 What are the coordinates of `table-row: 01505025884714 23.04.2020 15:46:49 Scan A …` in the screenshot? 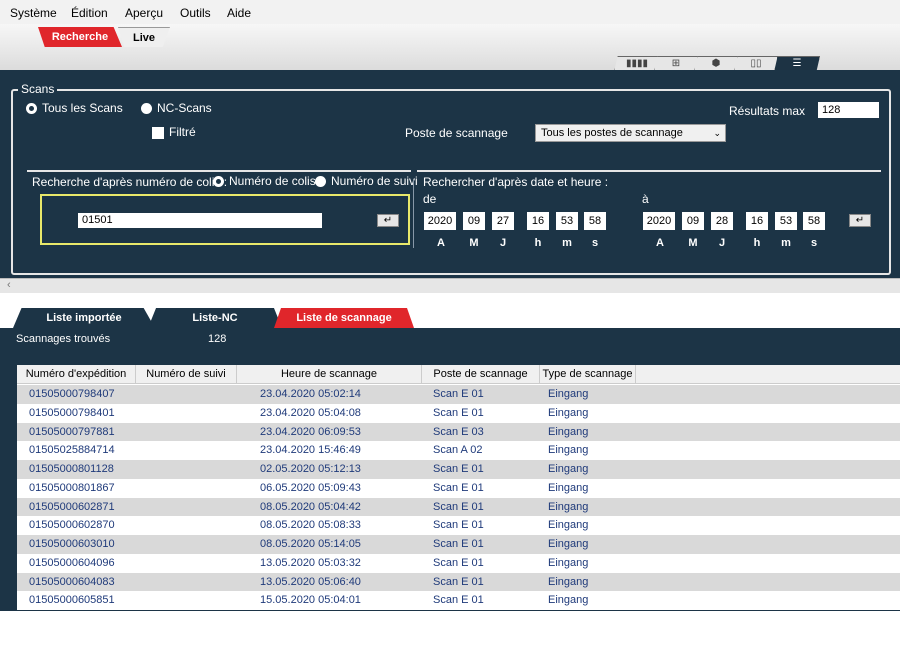 It's located at (458, 450).